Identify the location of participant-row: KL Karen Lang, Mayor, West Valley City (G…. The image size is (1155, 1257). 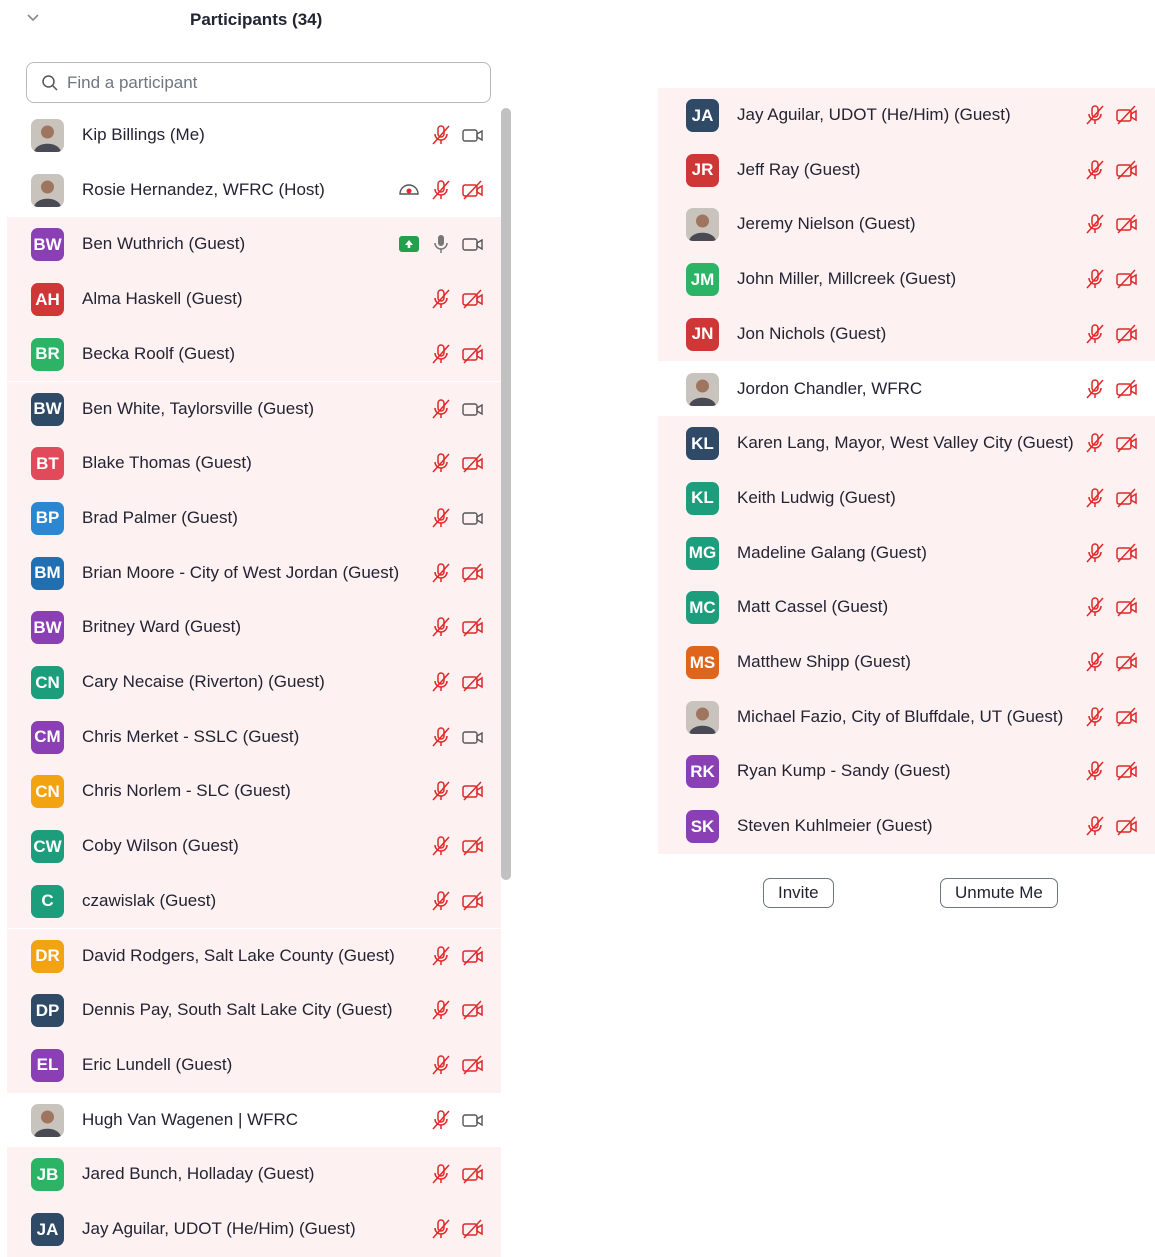
(906, 443).